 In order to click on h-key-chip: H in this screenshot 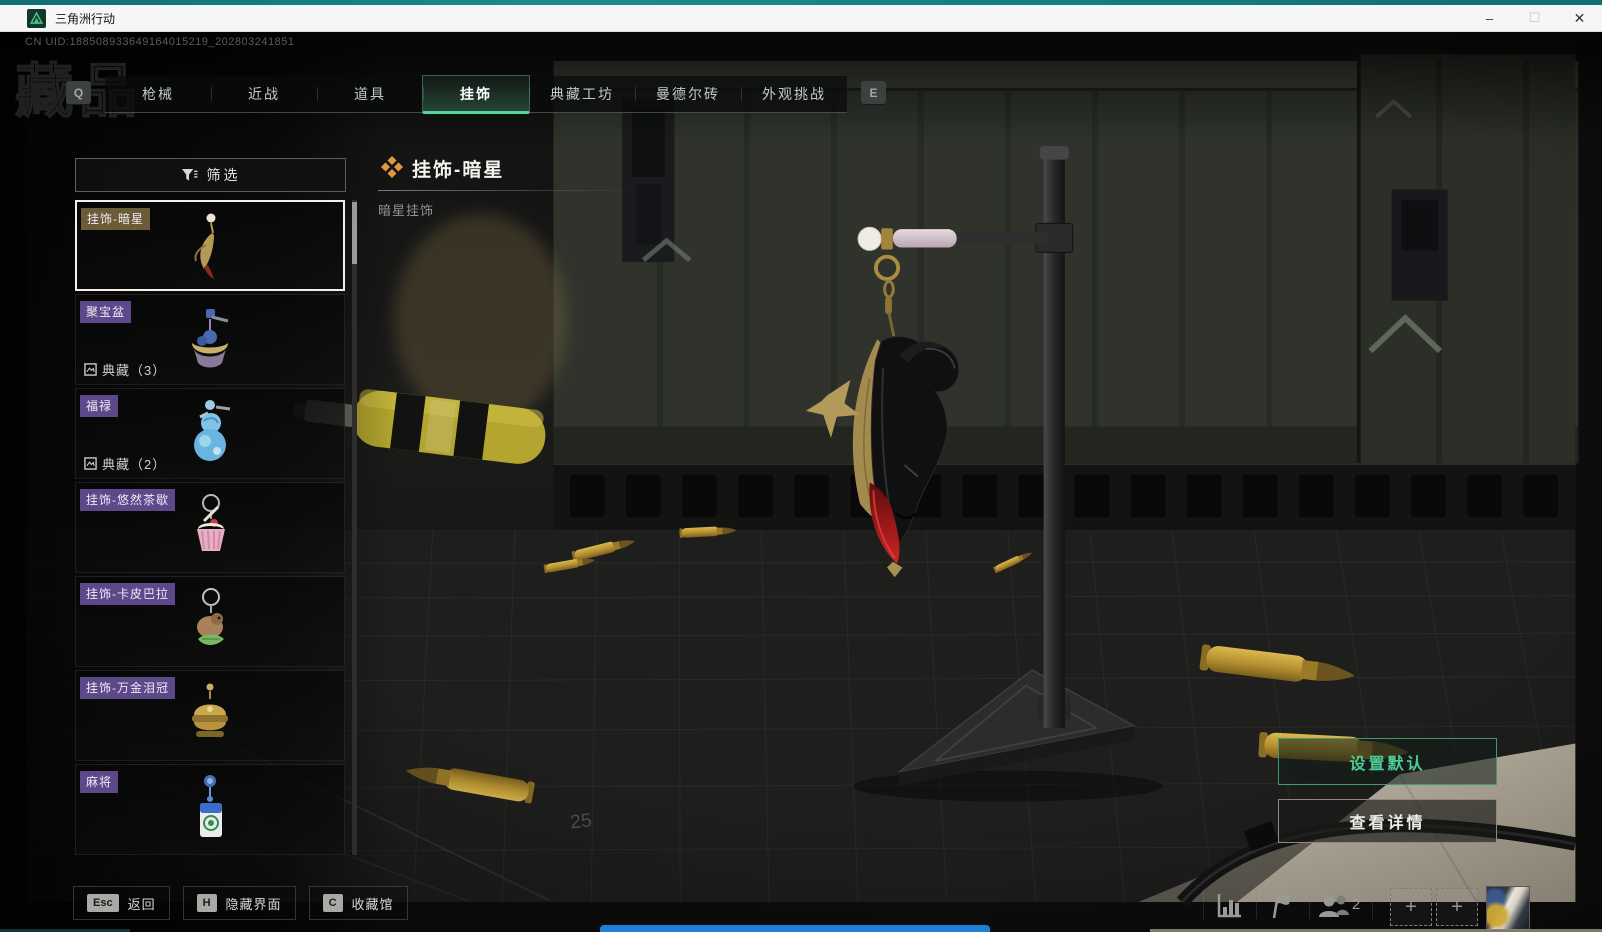, I will do `click(206, 903)`.